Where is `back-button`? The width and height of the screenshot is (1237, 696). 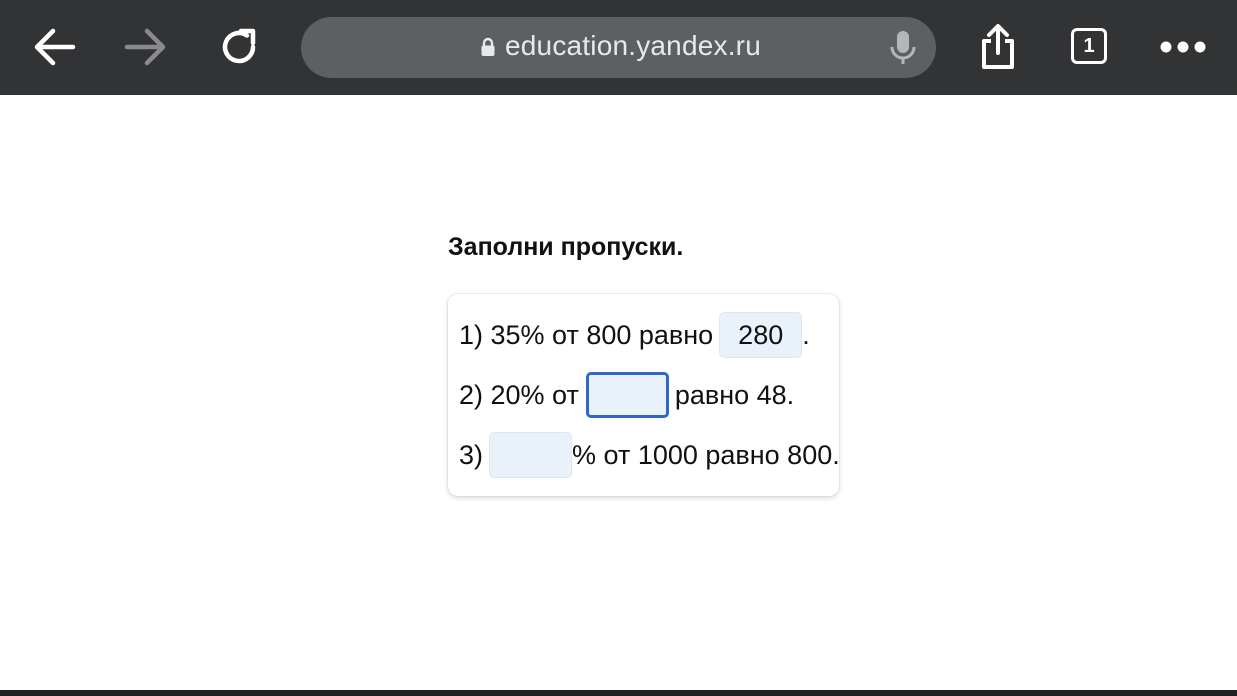
back-button is located at coordinates (54, 47).